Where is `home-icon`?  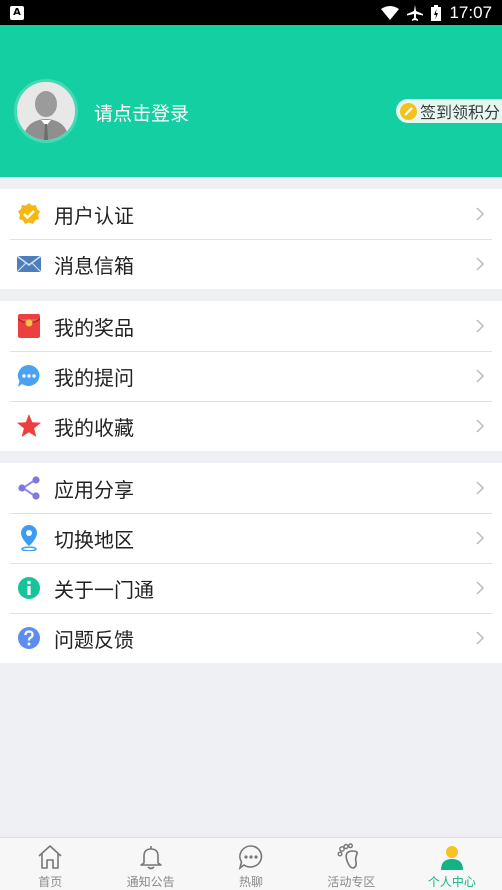 home-icon is located at coordinates (50, 857).